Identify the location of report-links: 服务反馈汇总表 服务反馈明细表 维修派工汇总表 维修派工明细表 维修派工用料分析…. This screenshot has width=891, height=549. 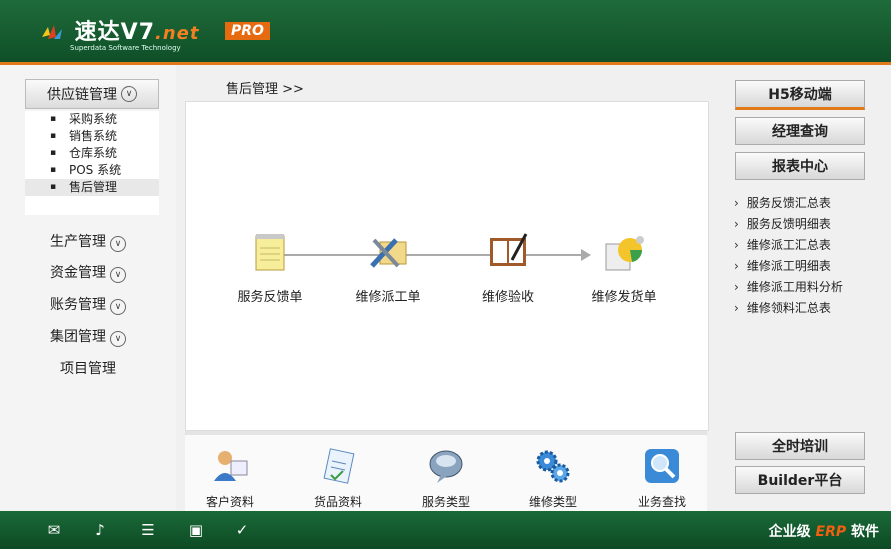
(788, 256).